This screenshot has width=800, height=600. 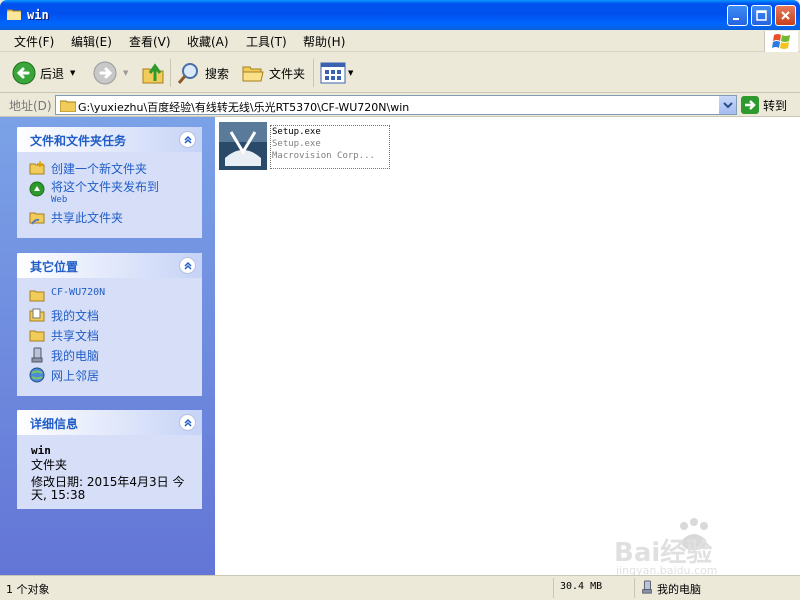 What do you see at coordinates (37, 189) in the screenshot?
I see `publish-web-icon` at bounding box center [37, 189].